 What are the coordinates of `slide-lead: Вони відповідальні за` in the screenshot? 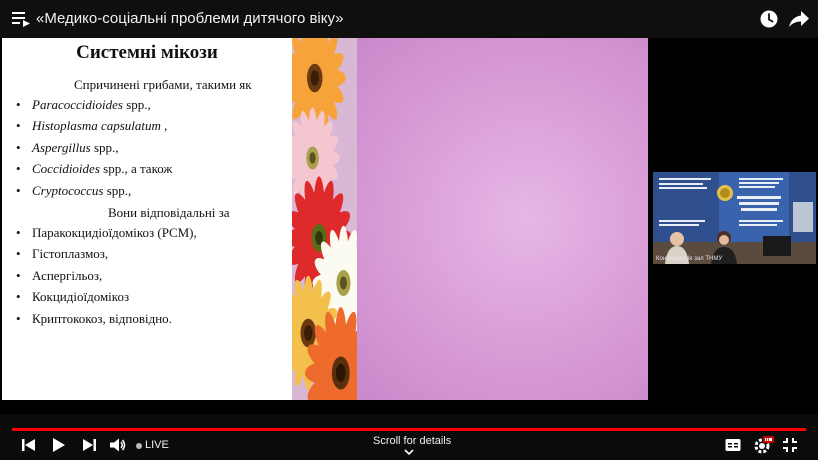 It's located at (169, 212).